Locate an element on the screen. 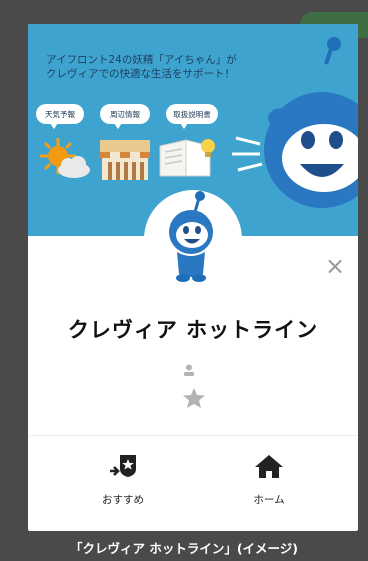  close-icon: × is located at coordinates (335, 266).